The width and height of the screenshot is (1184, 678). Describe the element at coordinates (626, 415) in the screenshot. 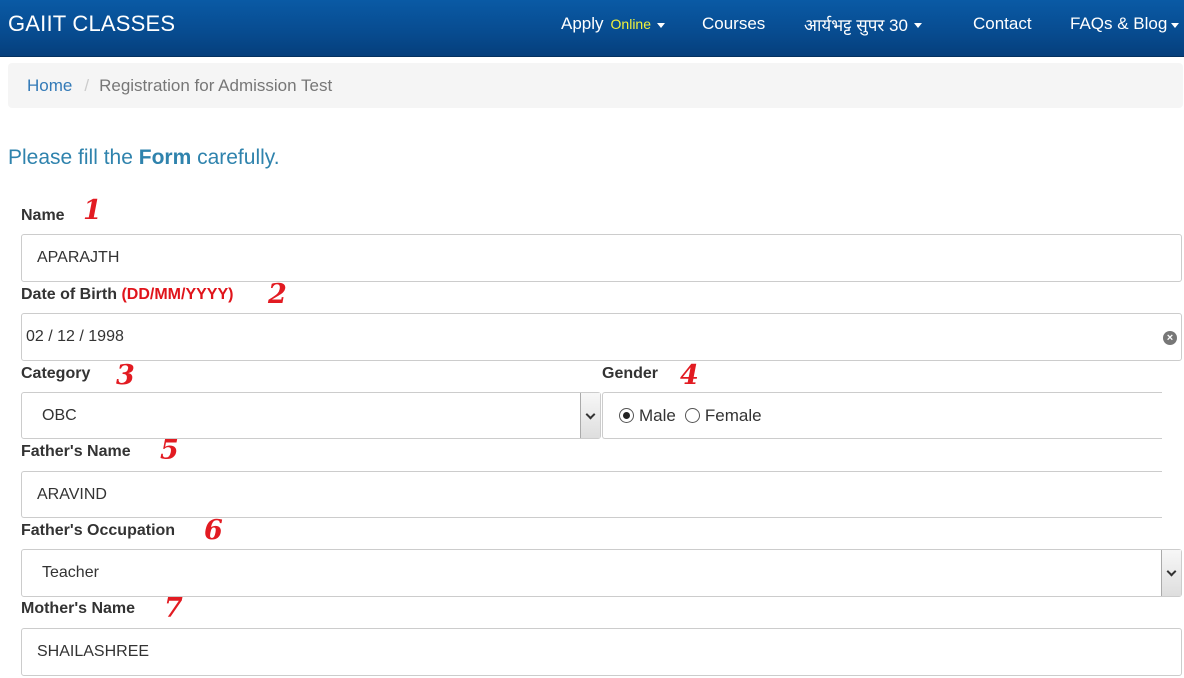

I see `radio-checked-icon` at that location.